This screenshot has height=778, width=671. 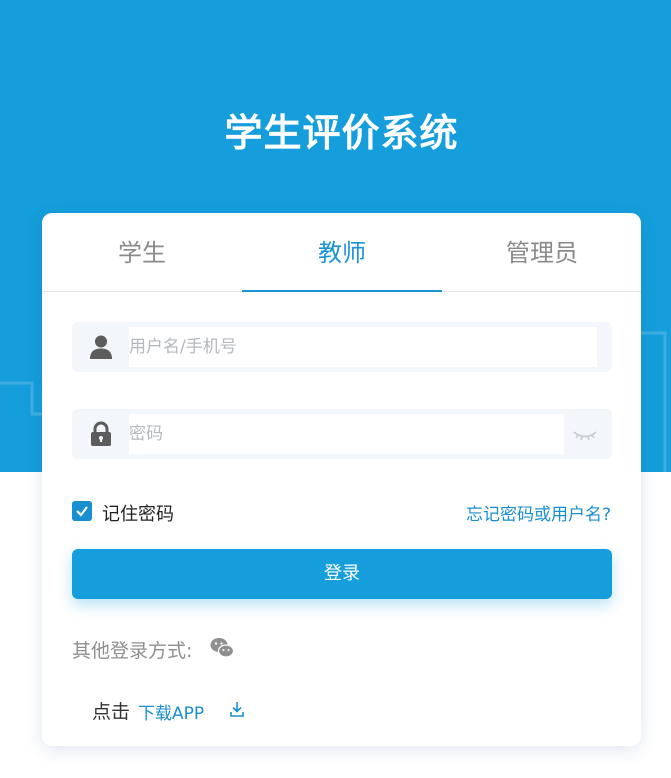 I want to click on remember-label: 记住密码, so click(x=138, y=514).